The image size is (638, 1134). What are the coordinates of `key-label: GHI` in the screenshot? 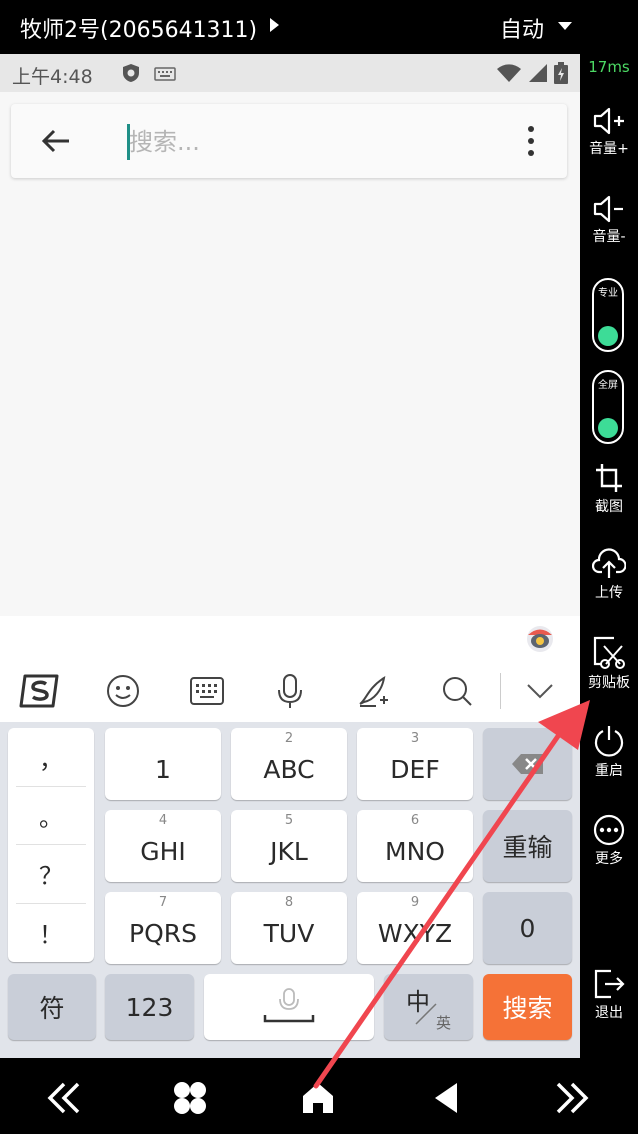 It's located at (163, 851).